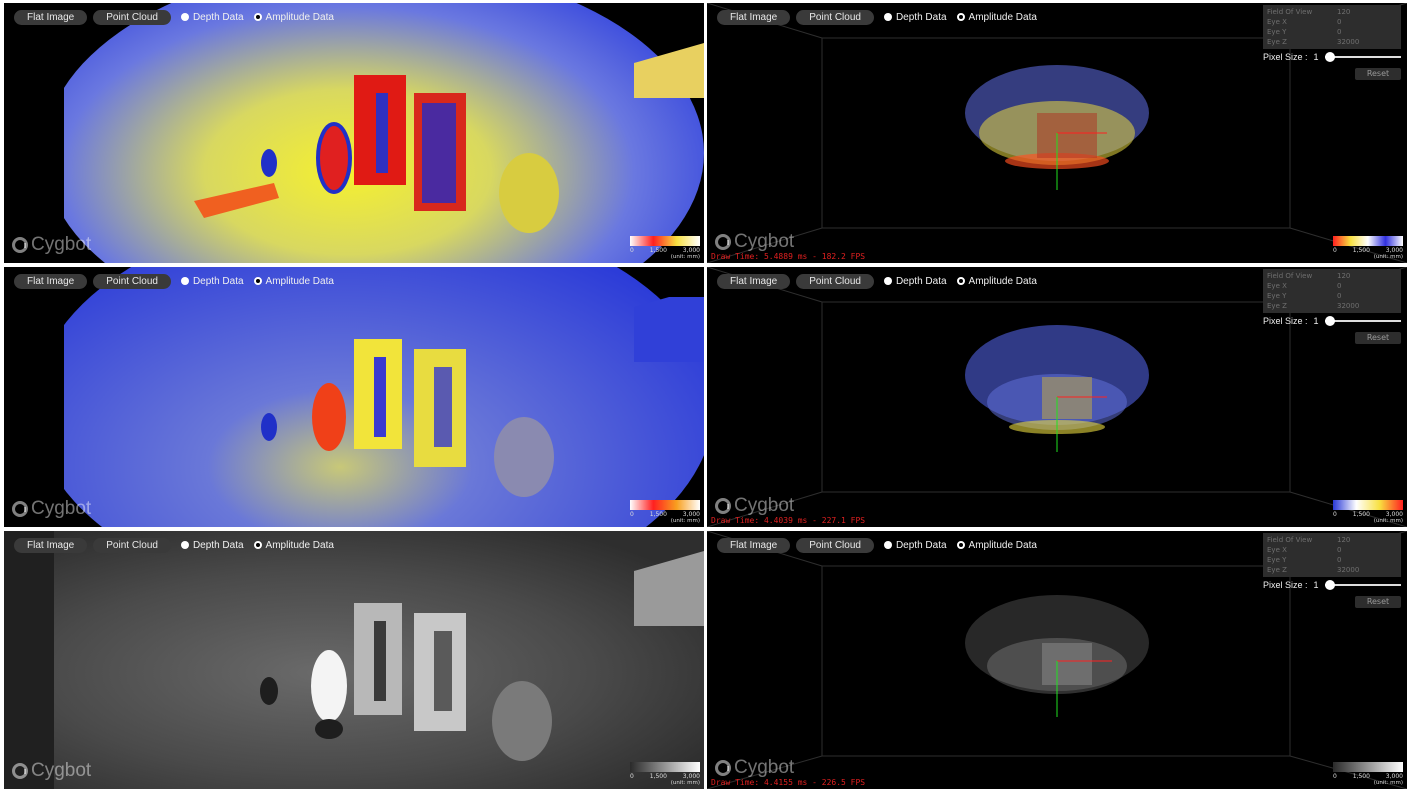 The width and height of the screenshot is (1411, 791). Describe the element at coordinates (685, 257) in the screenshot. I see `legend-unit: (unit: mm)` at that location.